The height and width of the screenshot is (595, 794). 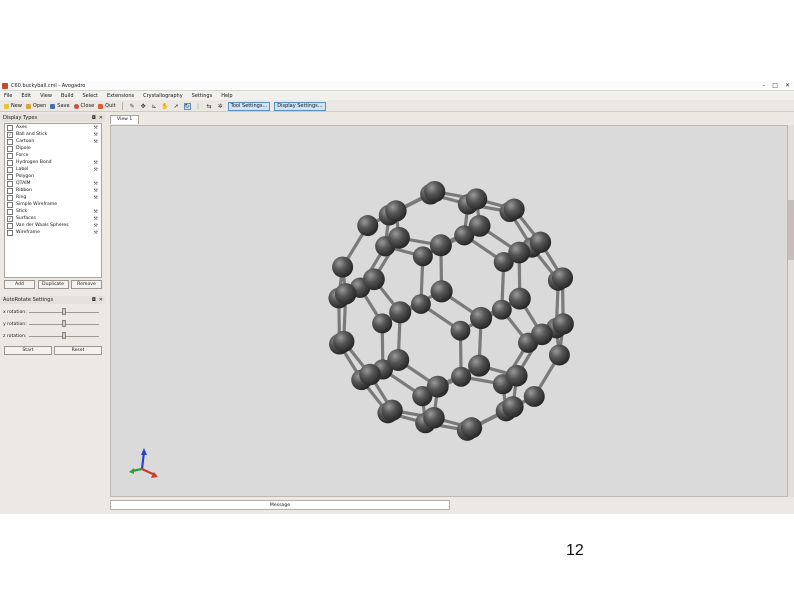 I want to click on menu-help: Help, so click(x=226, y=96).